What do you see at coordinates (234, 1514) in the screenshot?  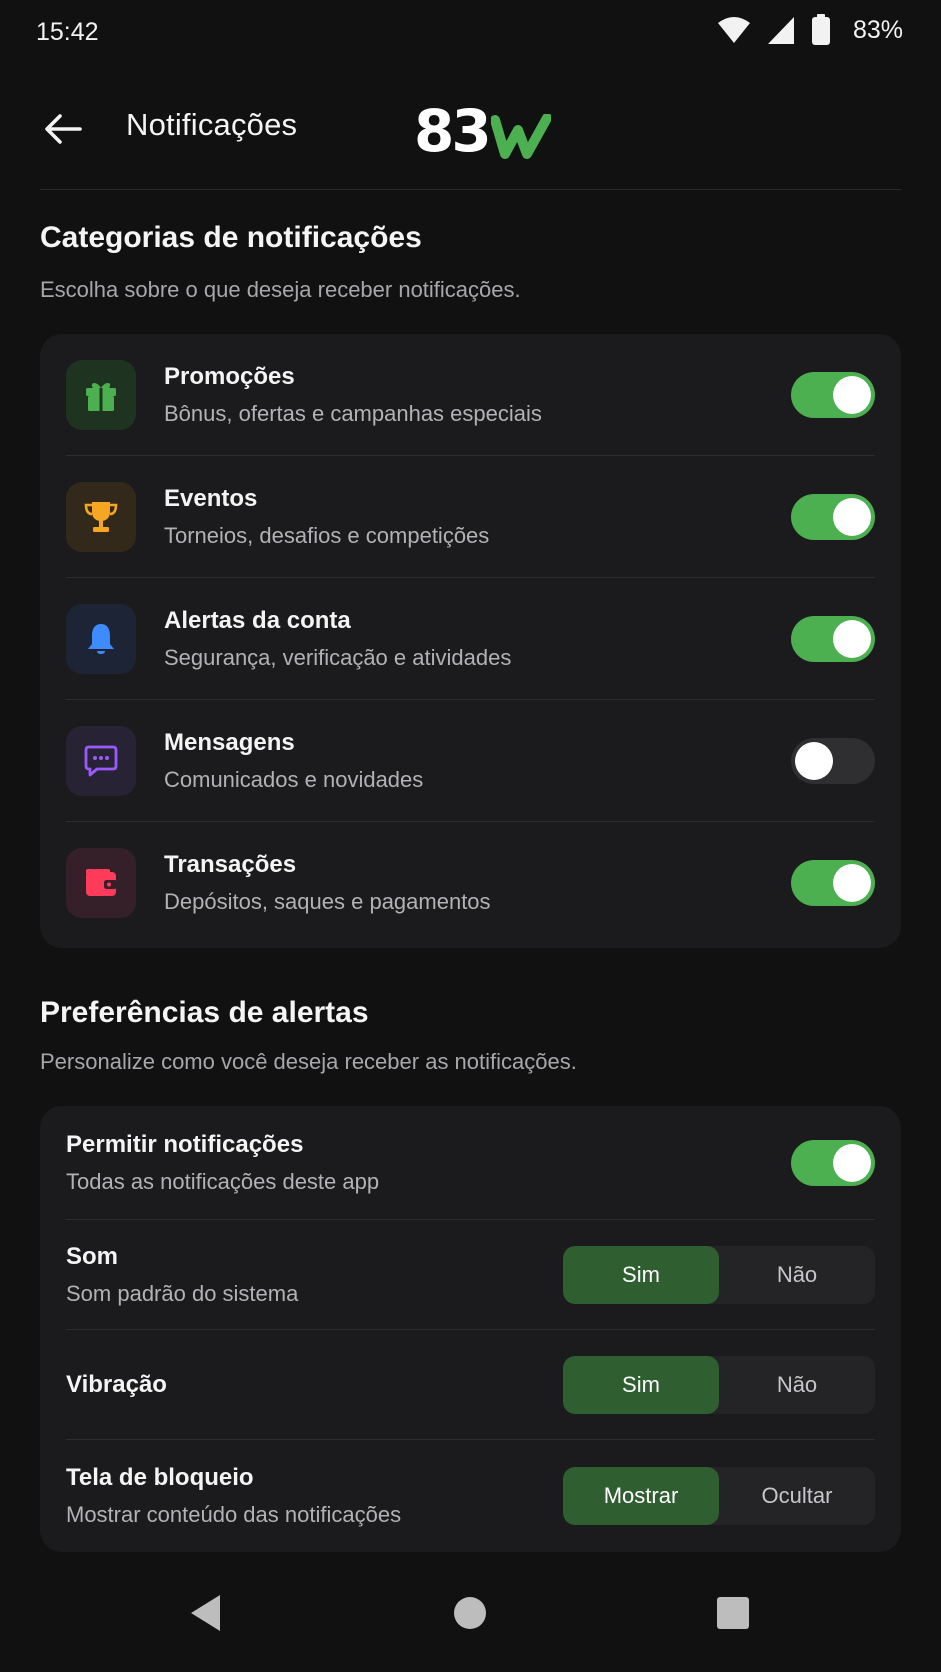 I see `pref-subtitle: Mostrar conteúdo das notificações` at bounding box center [234, 1514].